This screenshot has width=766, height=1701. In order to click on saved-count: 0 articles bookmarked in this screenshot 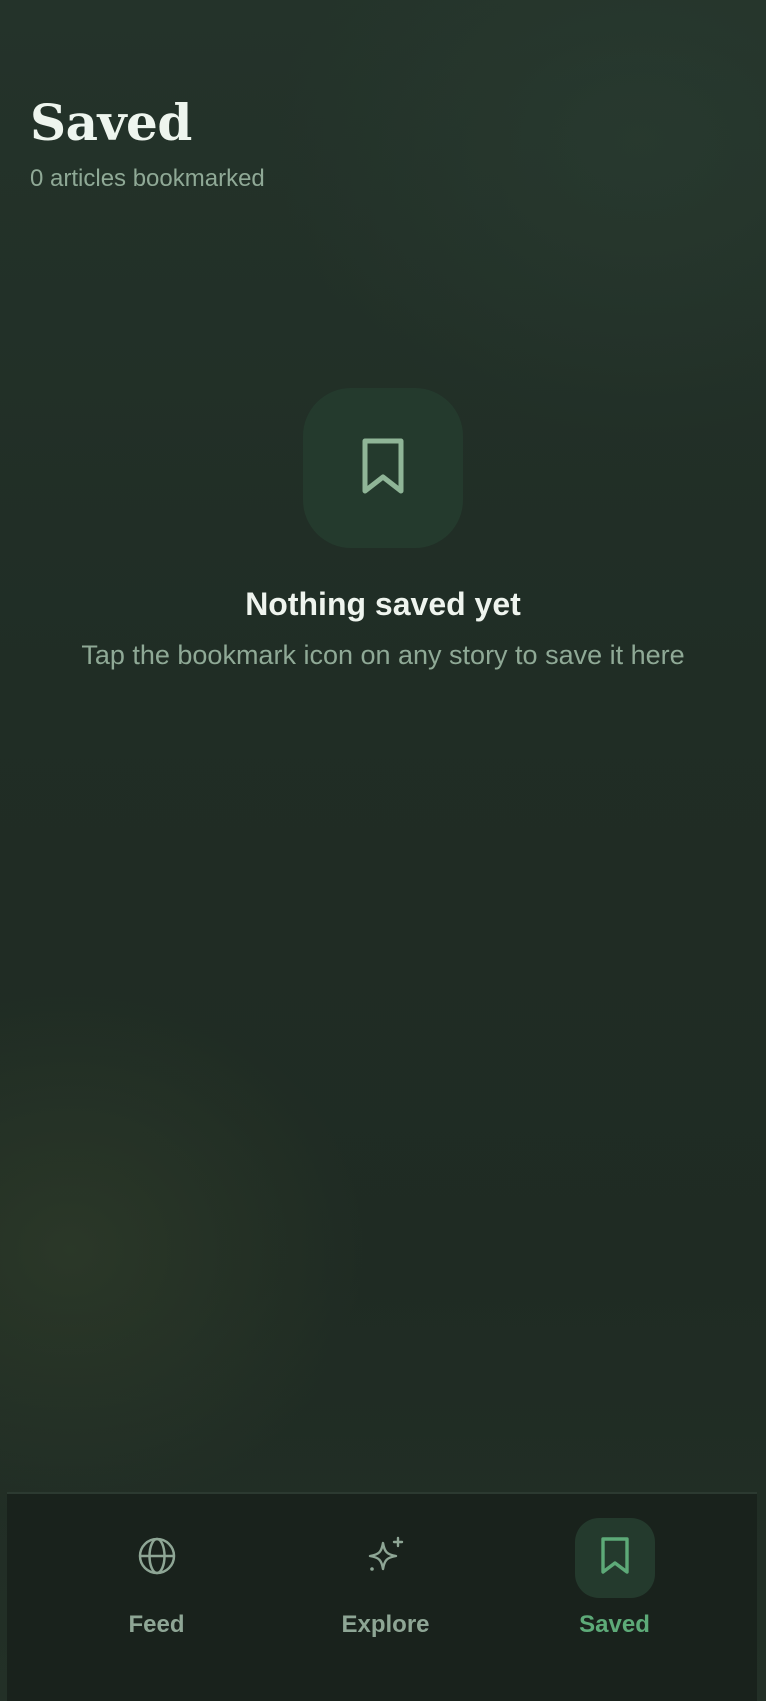, I will do `click(147, 178)`.